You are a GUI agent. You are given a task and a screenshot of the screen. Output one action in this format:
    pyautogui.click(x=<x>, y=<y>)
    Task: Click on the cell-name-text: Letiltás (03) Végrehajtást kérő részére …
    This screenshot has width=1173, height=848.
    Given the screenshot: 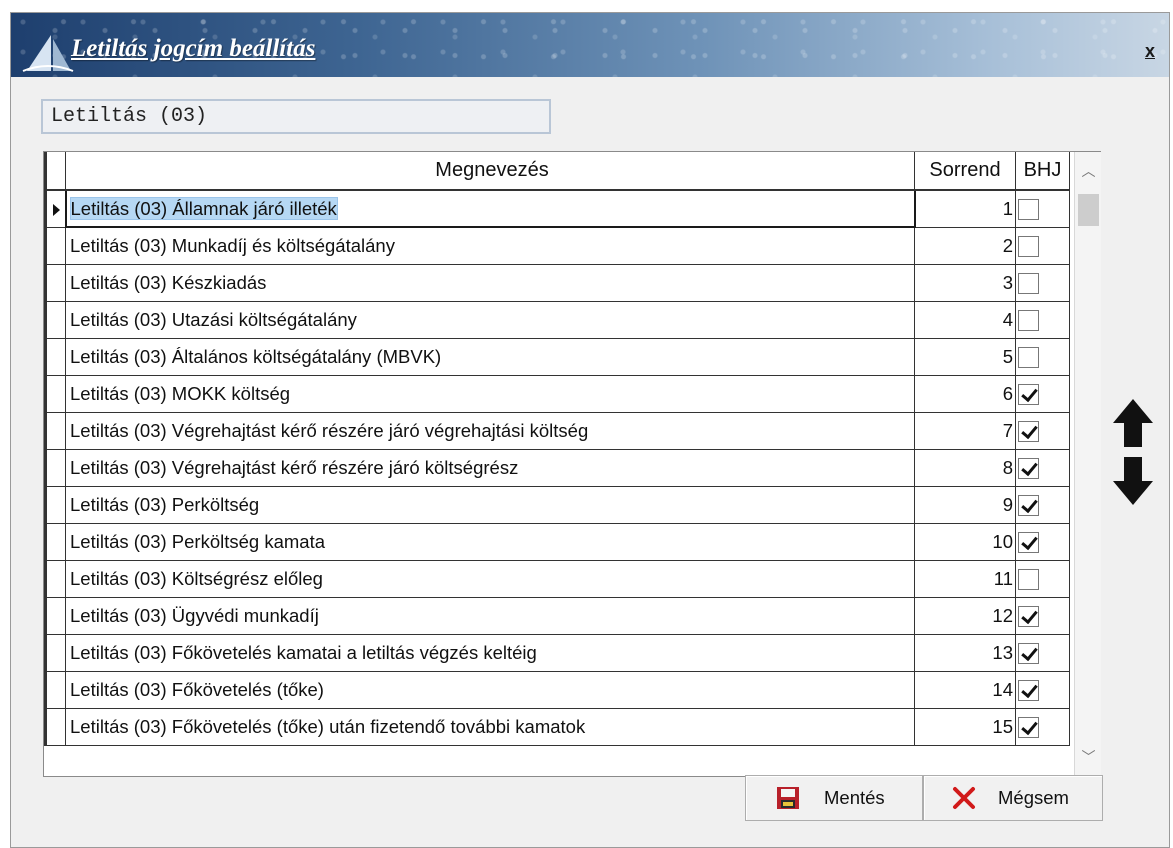 What is the action you would take?
    pyautogui.click(x=329, y=430)
    